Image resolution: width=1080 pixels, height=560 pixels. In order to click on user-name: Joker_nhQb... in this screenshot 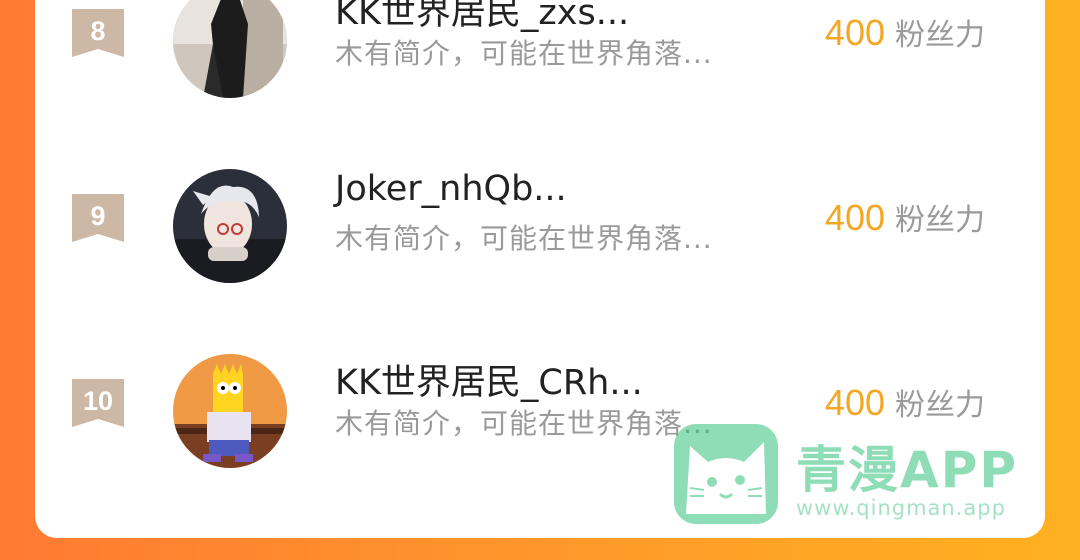, I will do `click(451, 189)`.